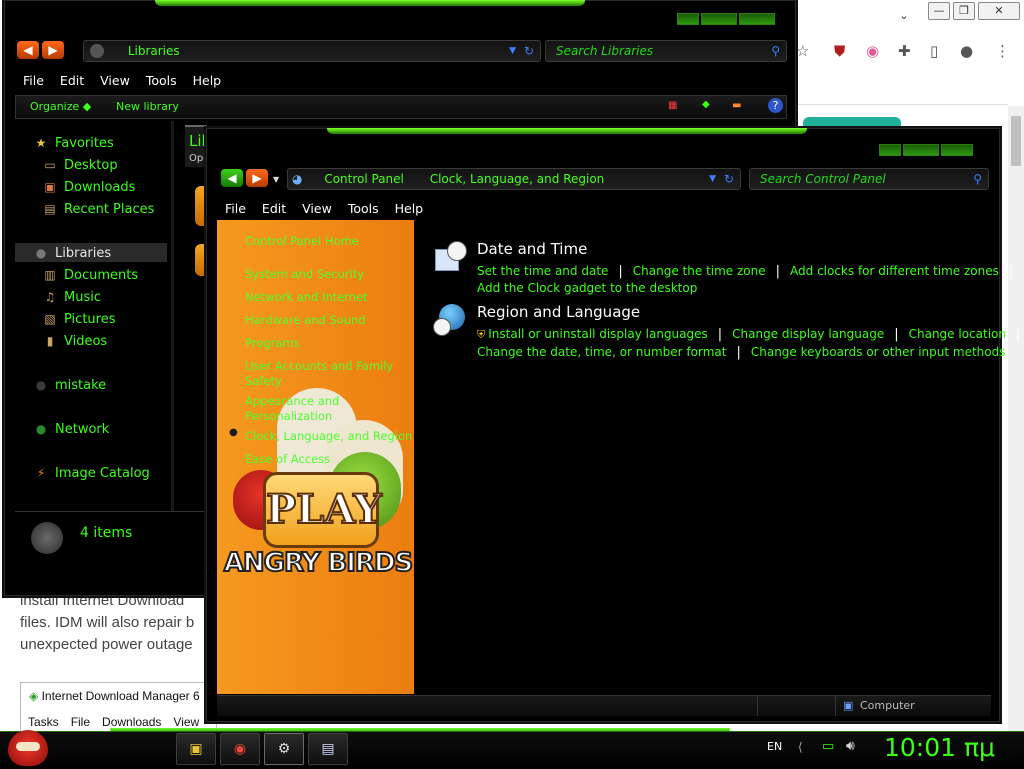 The height and width of the screenshot is (769, 1024). I want to click on network-tool-taskbar-button: ▤, so click(328, 749).